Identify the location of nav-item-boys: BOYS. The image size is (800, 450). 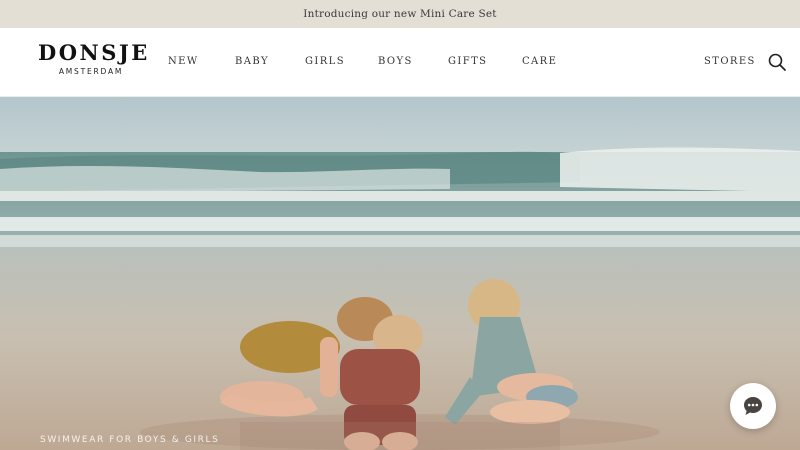
(395, 62).